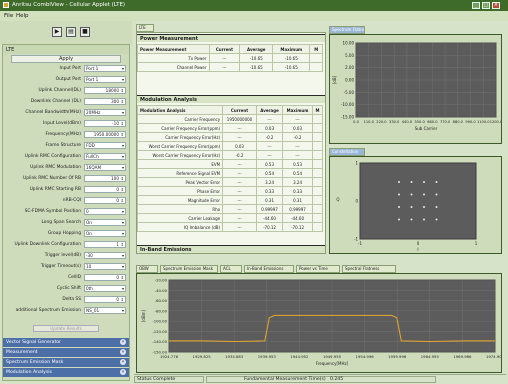  I want to click on param-input: 100 ⇕, so click(105, 178).